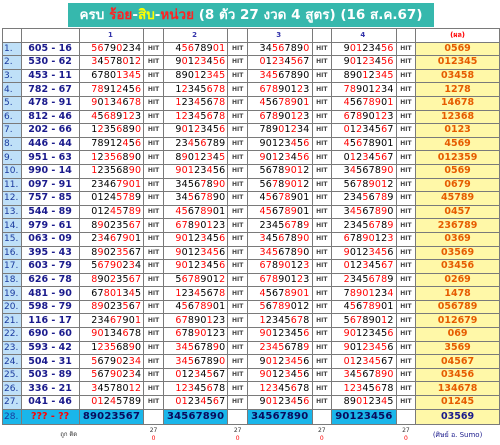 This screenshot has width=500, height=445. What do you see at coordinates (12, 434) in the screenshot?
I see `footer-spacer` at bounding box center [12, 434].